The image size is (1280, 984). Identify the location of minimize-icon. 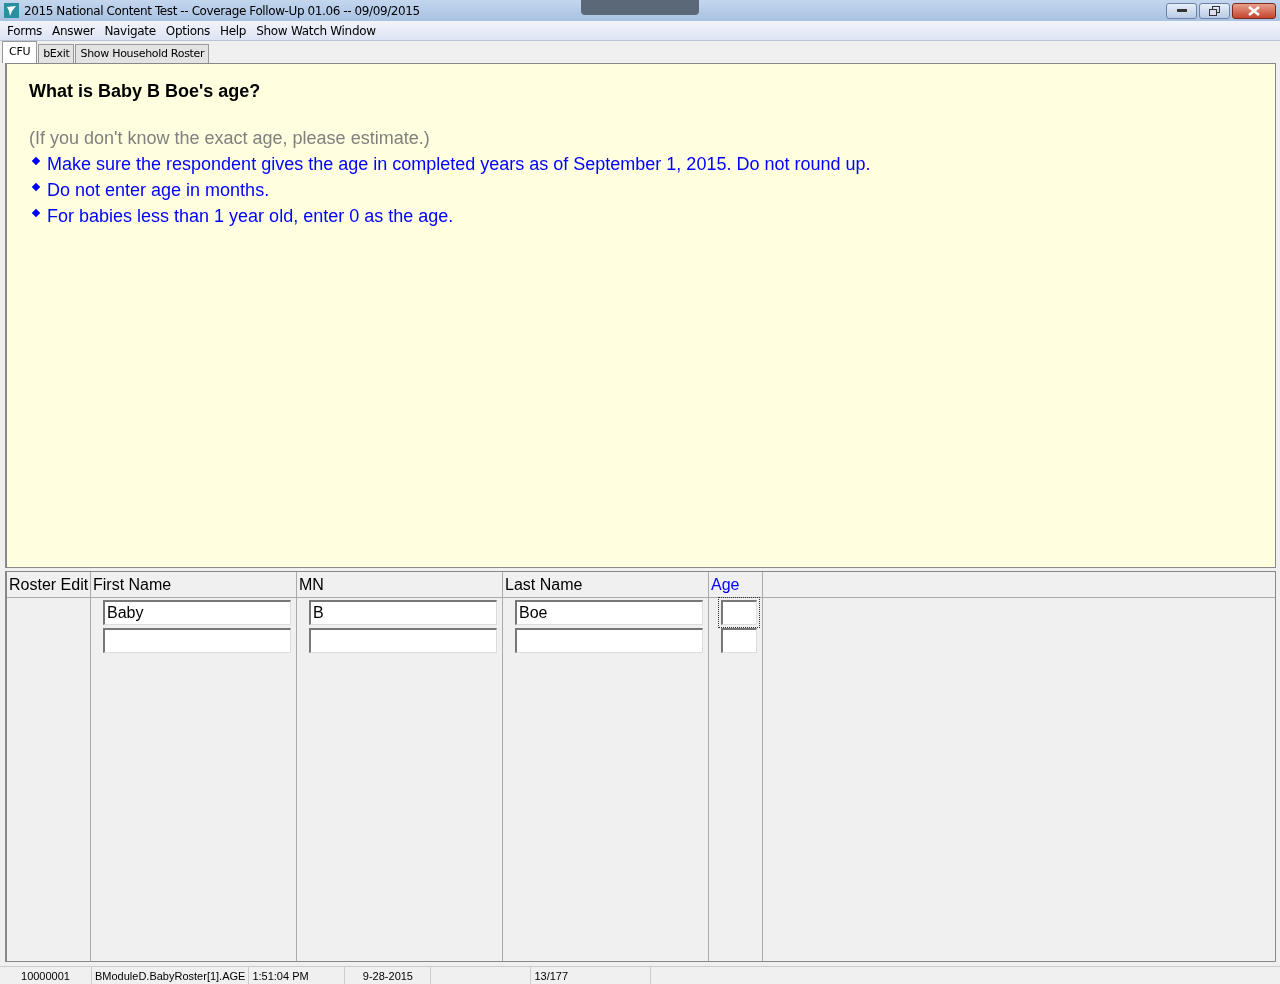
(1181, 10).